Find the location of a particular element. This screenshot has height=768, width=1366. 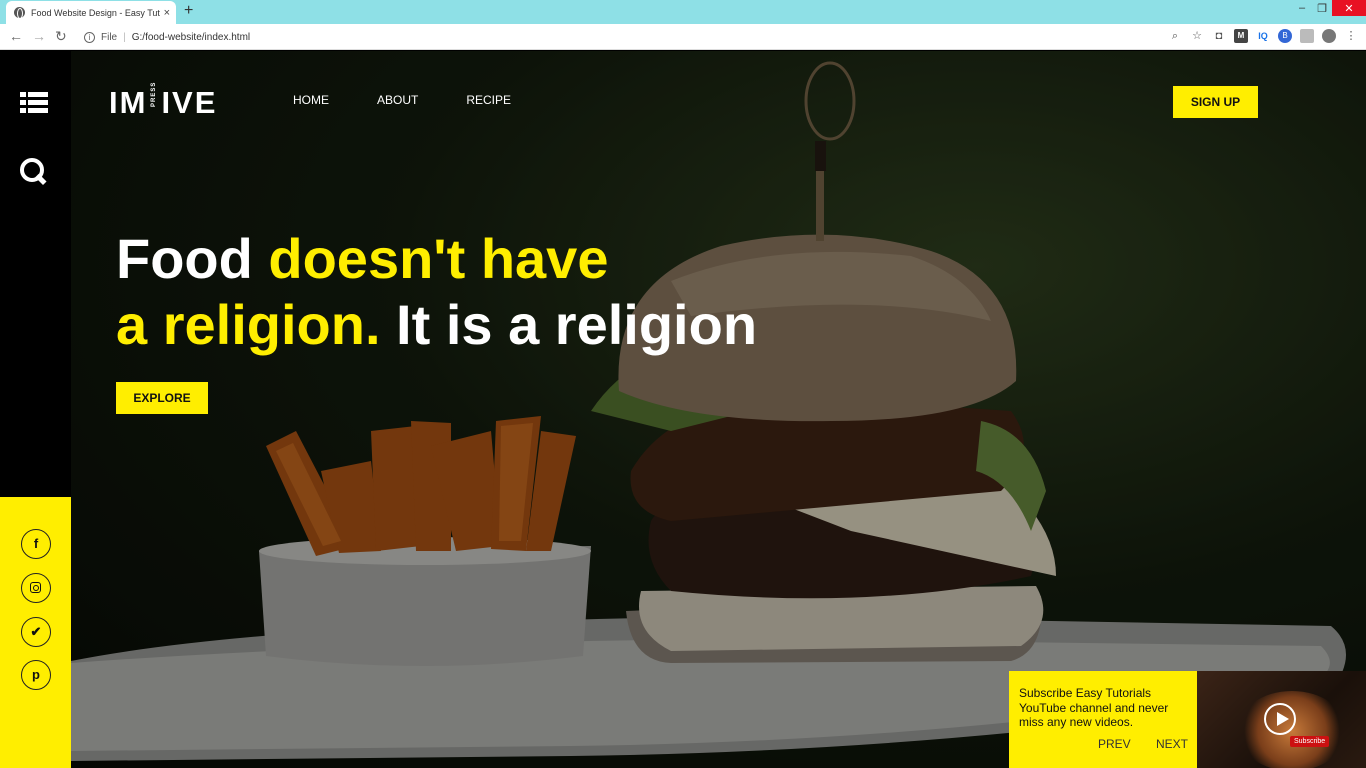

video-thumbnail: Subscribe is located at coordinates (1281, 719).